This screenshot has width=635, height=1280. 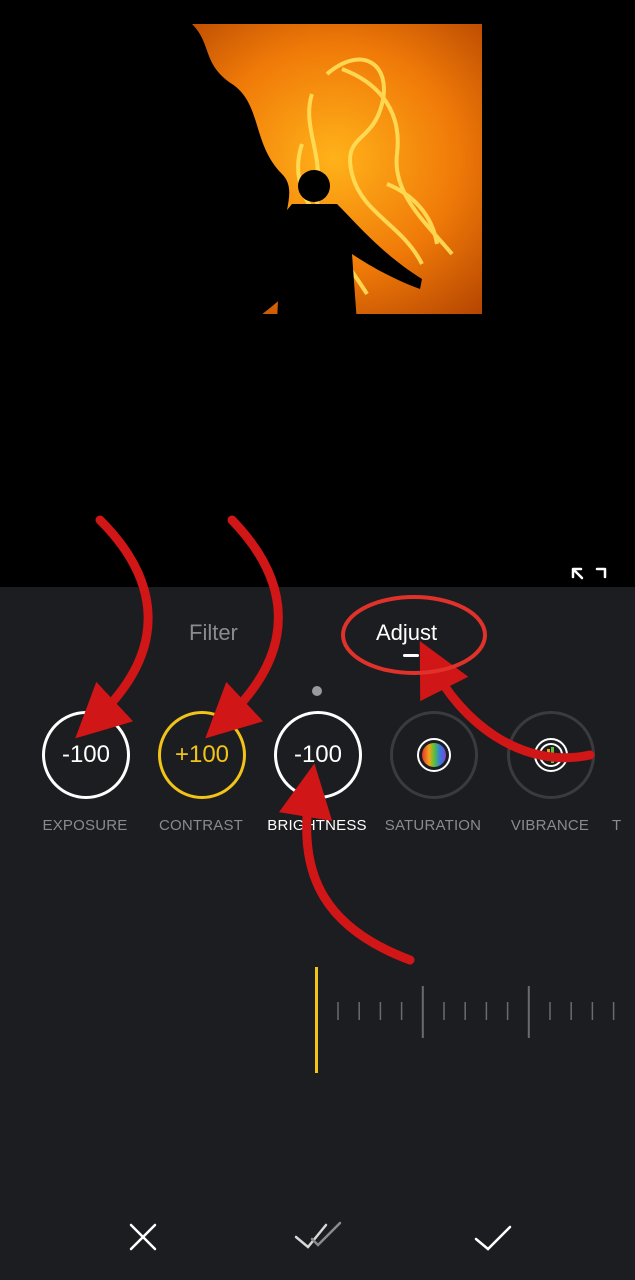 I want to click on double-check-icon, so click(x=320, y=1237).